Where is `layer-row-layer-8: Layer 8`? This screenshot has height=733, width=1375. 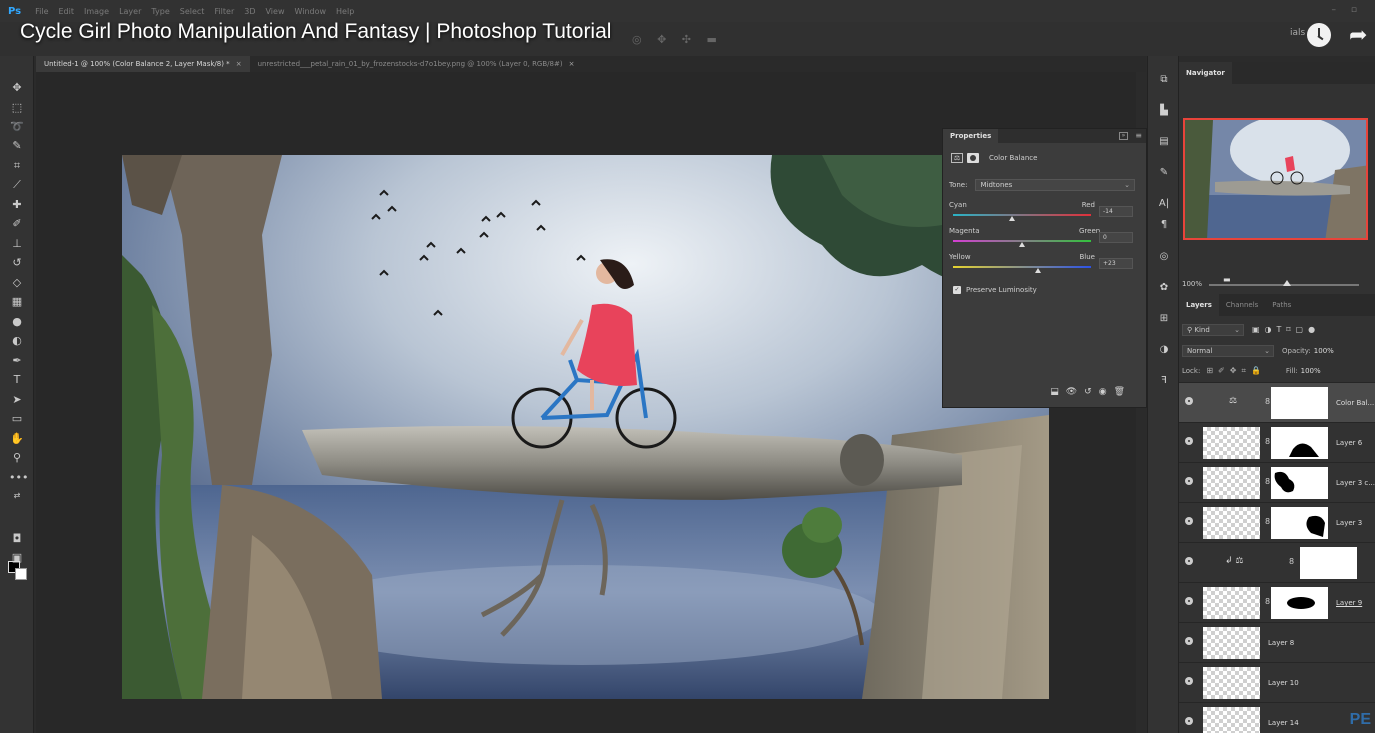 layer-row-layer-8: Layer 8 is located at coordinates (1277, 642).